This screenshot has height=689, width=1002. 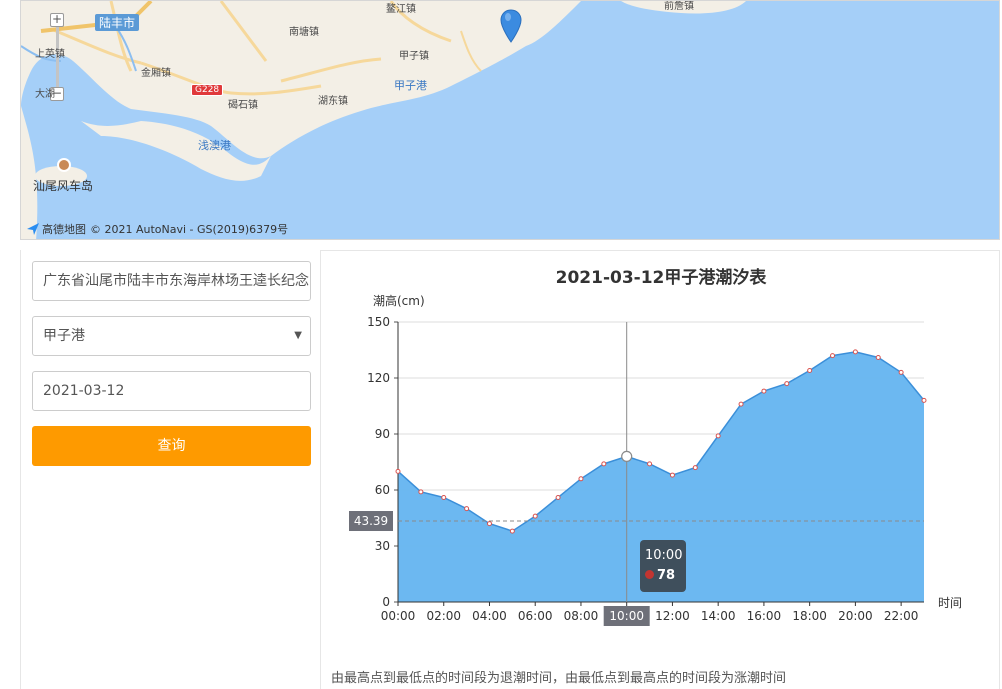 I want to click on select-caret-icon: ▼, so click(x=298, y=335).